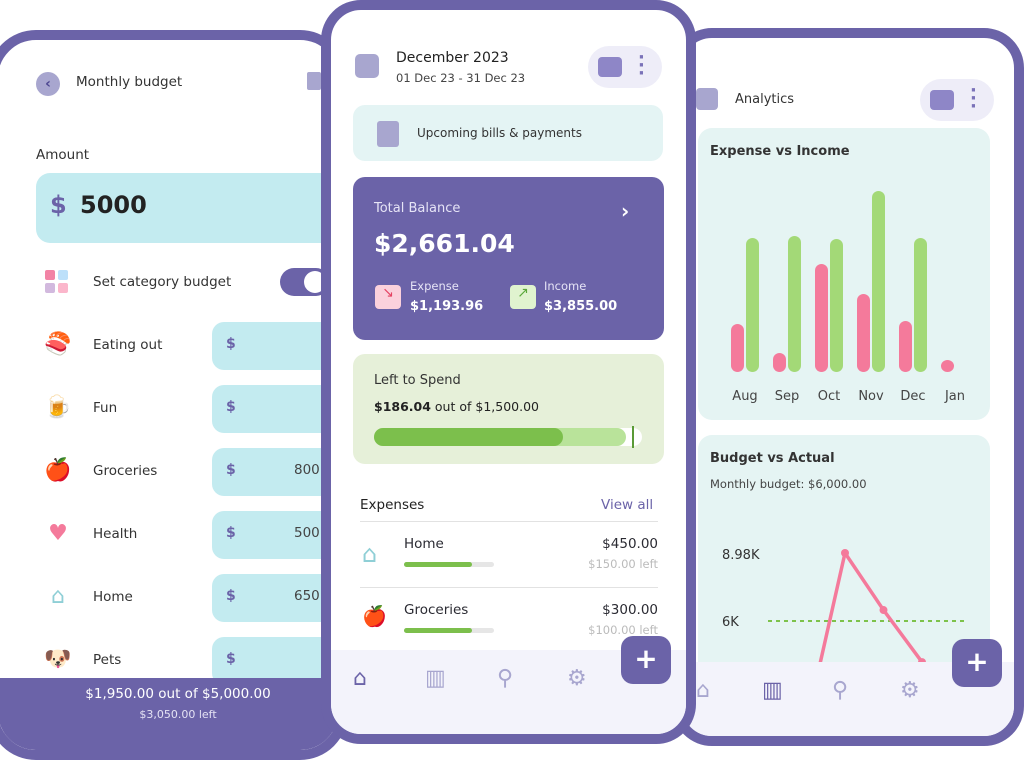 The image size is (1024, 760). Describe the element at coordinates (744, 396) in the screenshot. I see `x-tick-label: Aug` at that location.